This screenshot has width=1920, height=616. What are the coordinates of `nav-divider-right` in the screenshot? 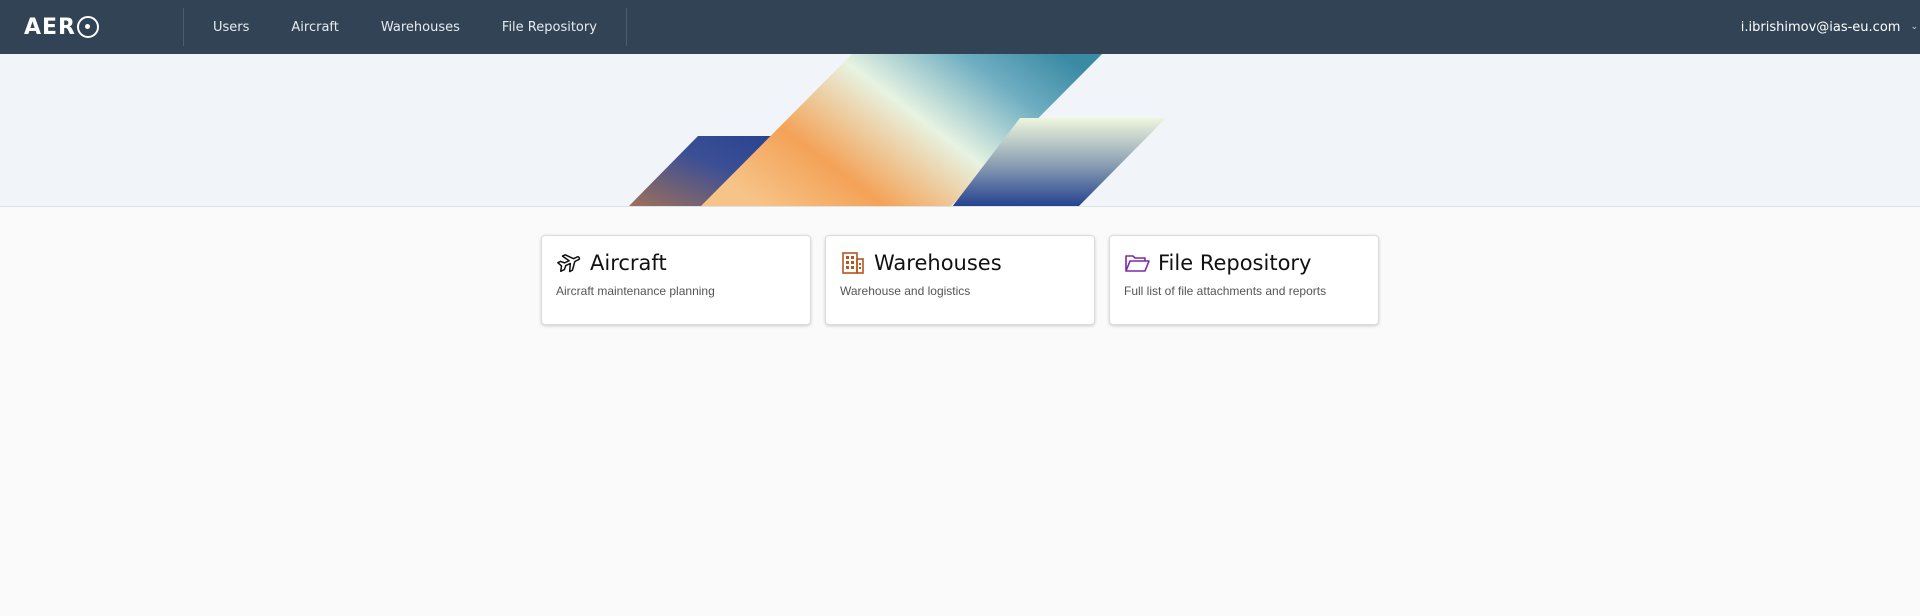 It's located at (626, 27).